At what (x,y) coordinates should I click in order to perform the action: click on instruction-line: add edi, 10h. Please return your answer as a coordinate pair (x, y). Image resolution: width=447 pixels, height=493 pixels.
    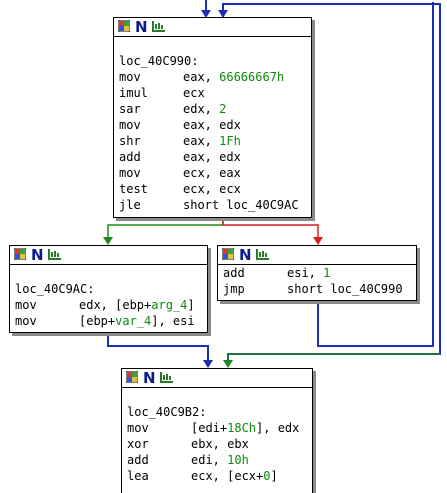
    Looking at the image, I should click on (217, 460).